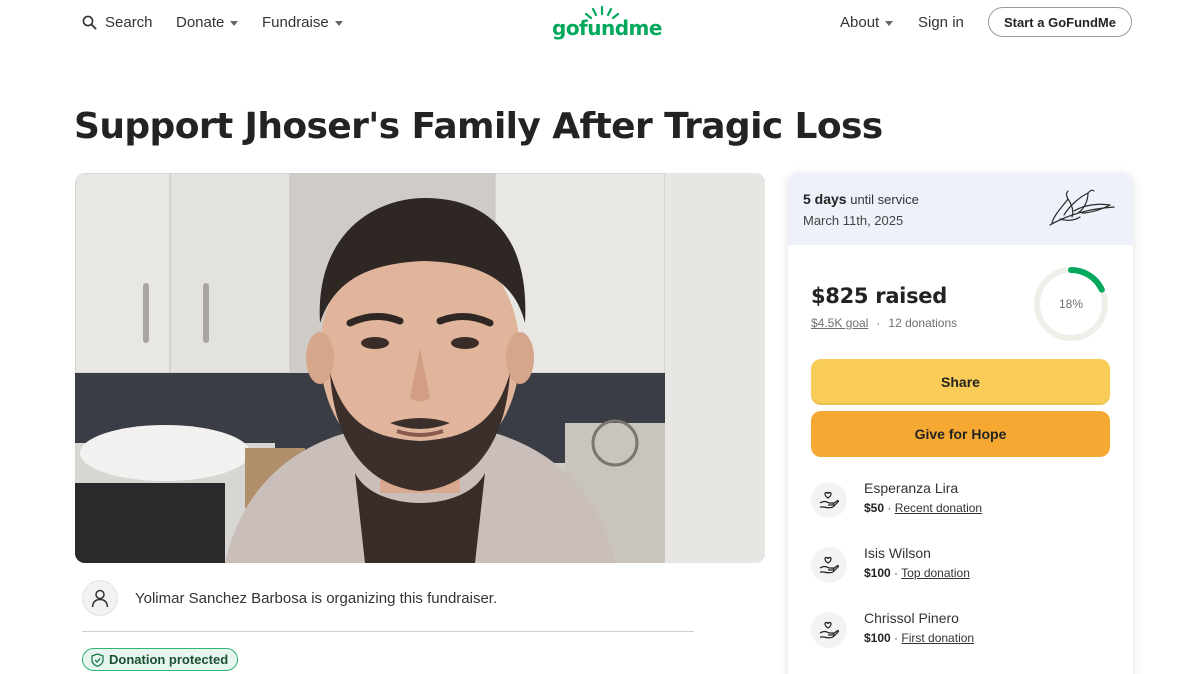 The image size is (1200, 674). I want to click on goal-link: $4.5K goal, so click(839, 323).